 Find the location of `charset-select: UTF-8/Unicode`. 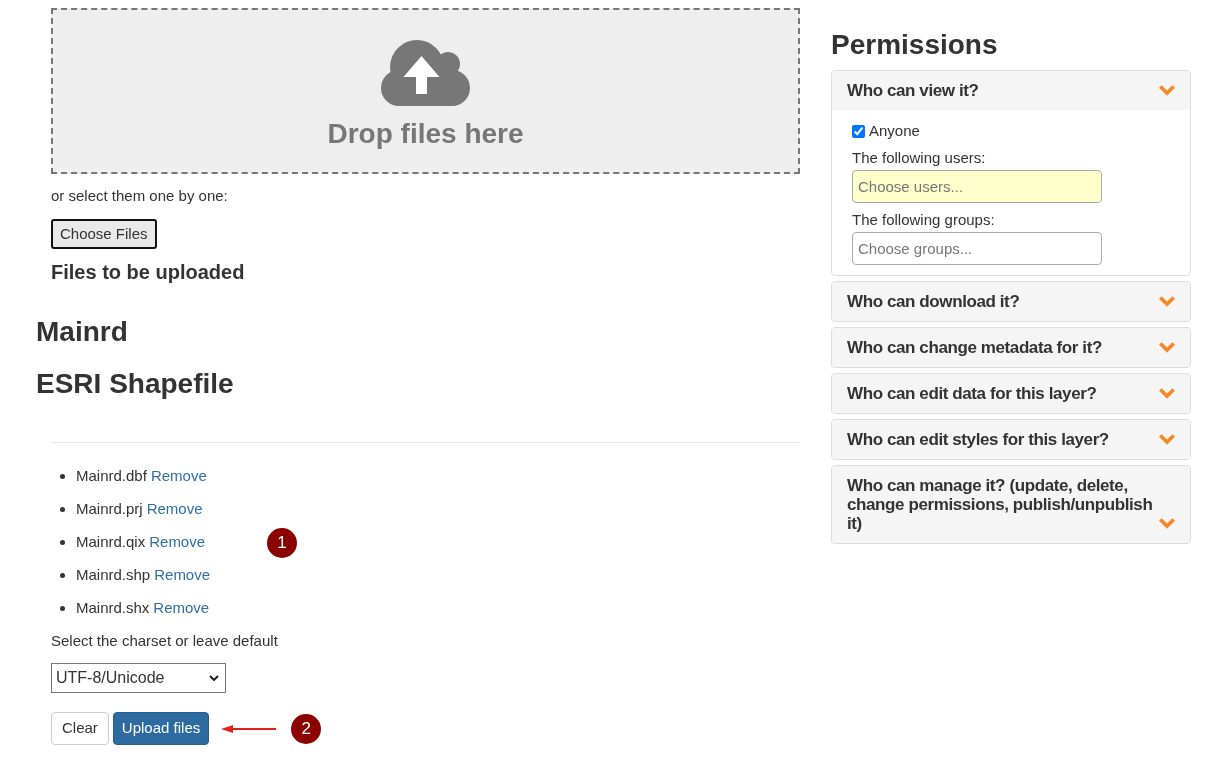

charset-select: UTF-8/Unicode is located at coordinates (138, 678).